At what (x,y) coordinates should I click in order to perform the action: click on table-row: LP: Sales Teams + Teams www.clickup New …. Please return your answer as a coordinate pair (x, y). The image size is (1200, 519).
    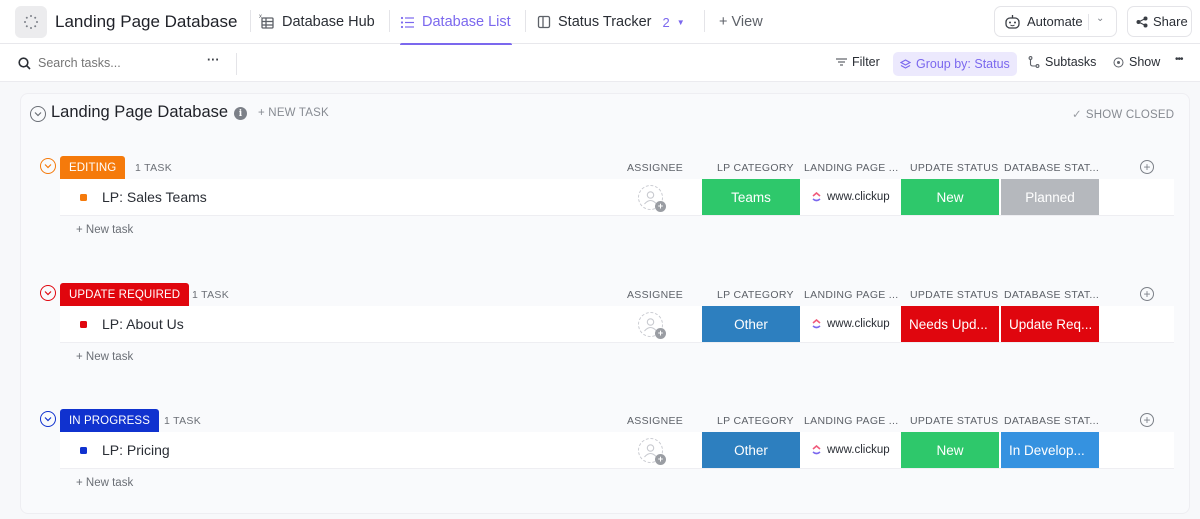
    Looking at the image, I should click on (617, 197).